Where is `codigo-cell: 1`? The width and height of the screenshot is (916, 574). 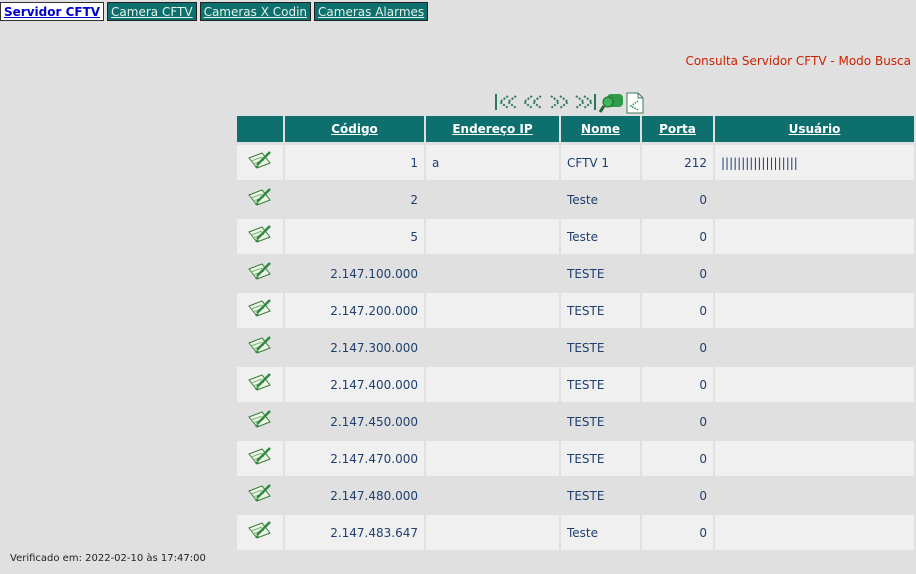
codigo-cell: 1 is located at coordinates (354, 162).